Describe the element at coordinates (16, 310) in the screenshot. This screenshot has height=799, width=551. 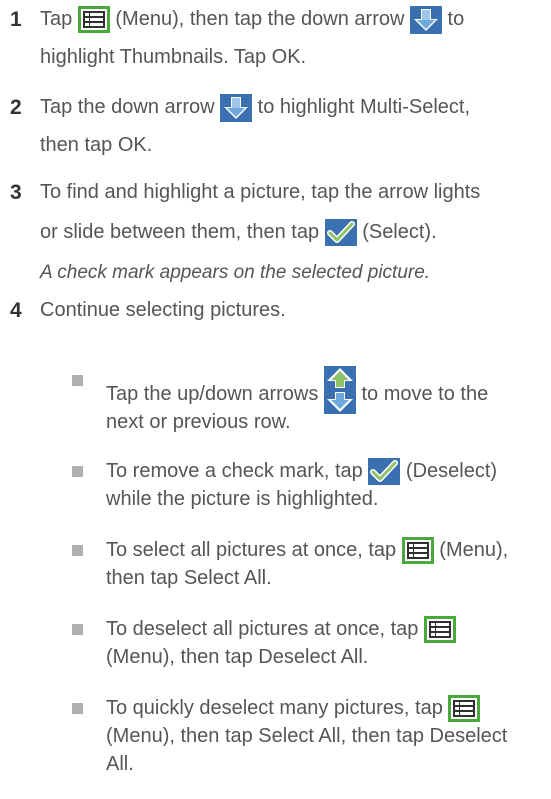
I see `step-number: 4` at that location.